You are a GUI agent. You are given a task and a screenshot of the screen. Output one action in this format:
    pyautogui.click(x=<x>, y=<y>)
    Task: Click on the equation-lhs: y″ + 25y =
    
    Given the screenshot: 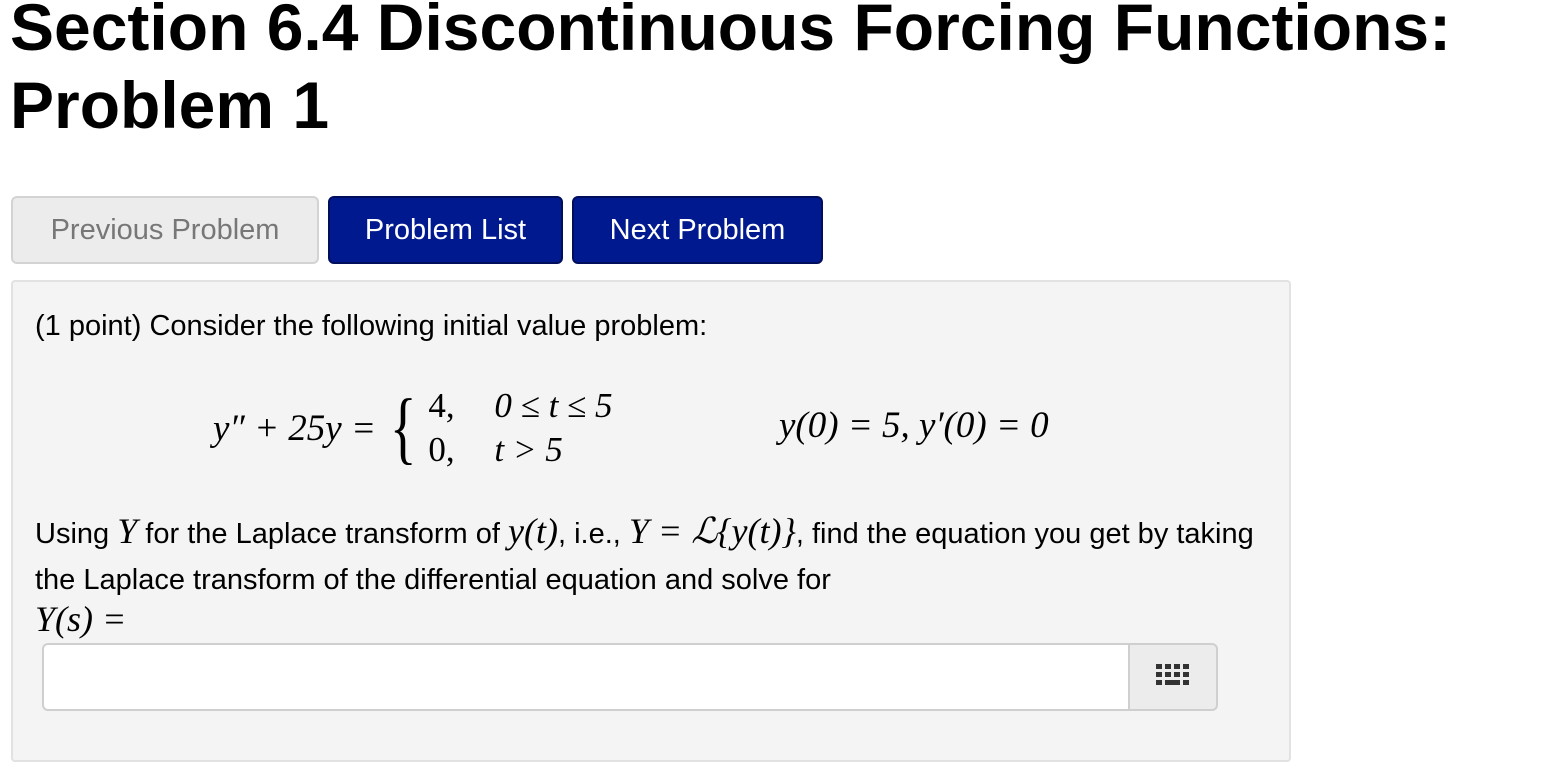 What is the action you would take?
    pyautogui.click(x=294, y=428)
    